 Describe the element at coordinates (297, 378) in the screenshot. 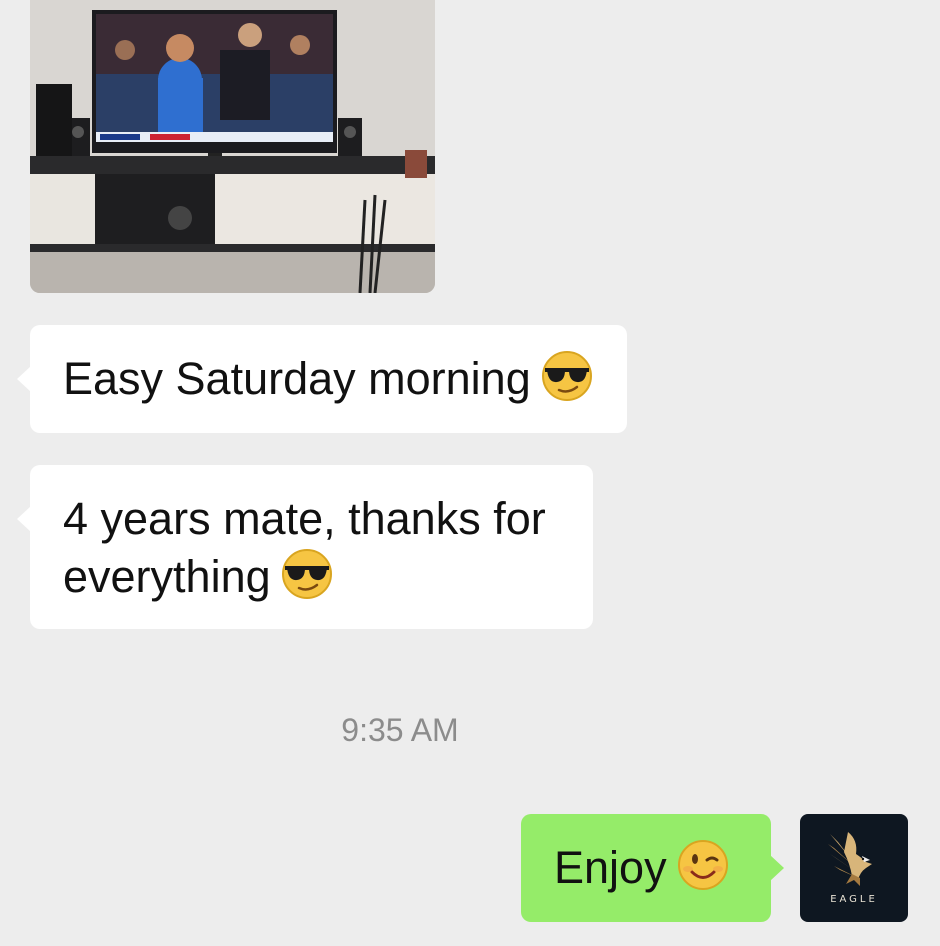

I see `message-text: Easy Saturday morning` at that location.